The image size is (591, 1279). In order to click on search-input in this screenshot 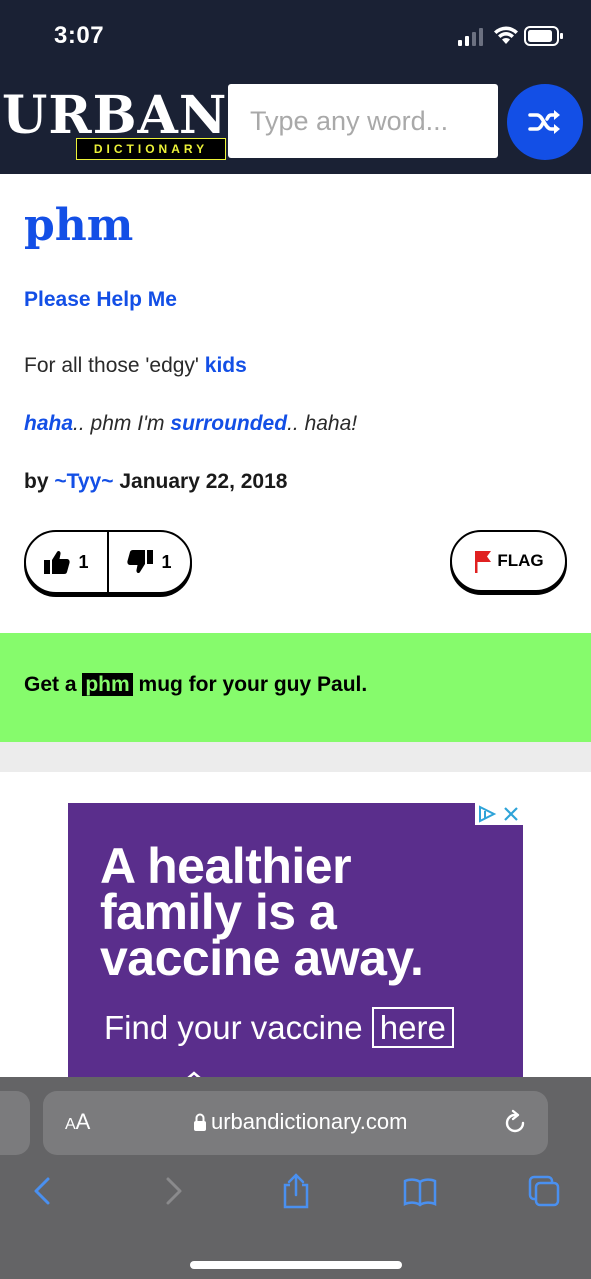, I will do `click(363, 121)`.